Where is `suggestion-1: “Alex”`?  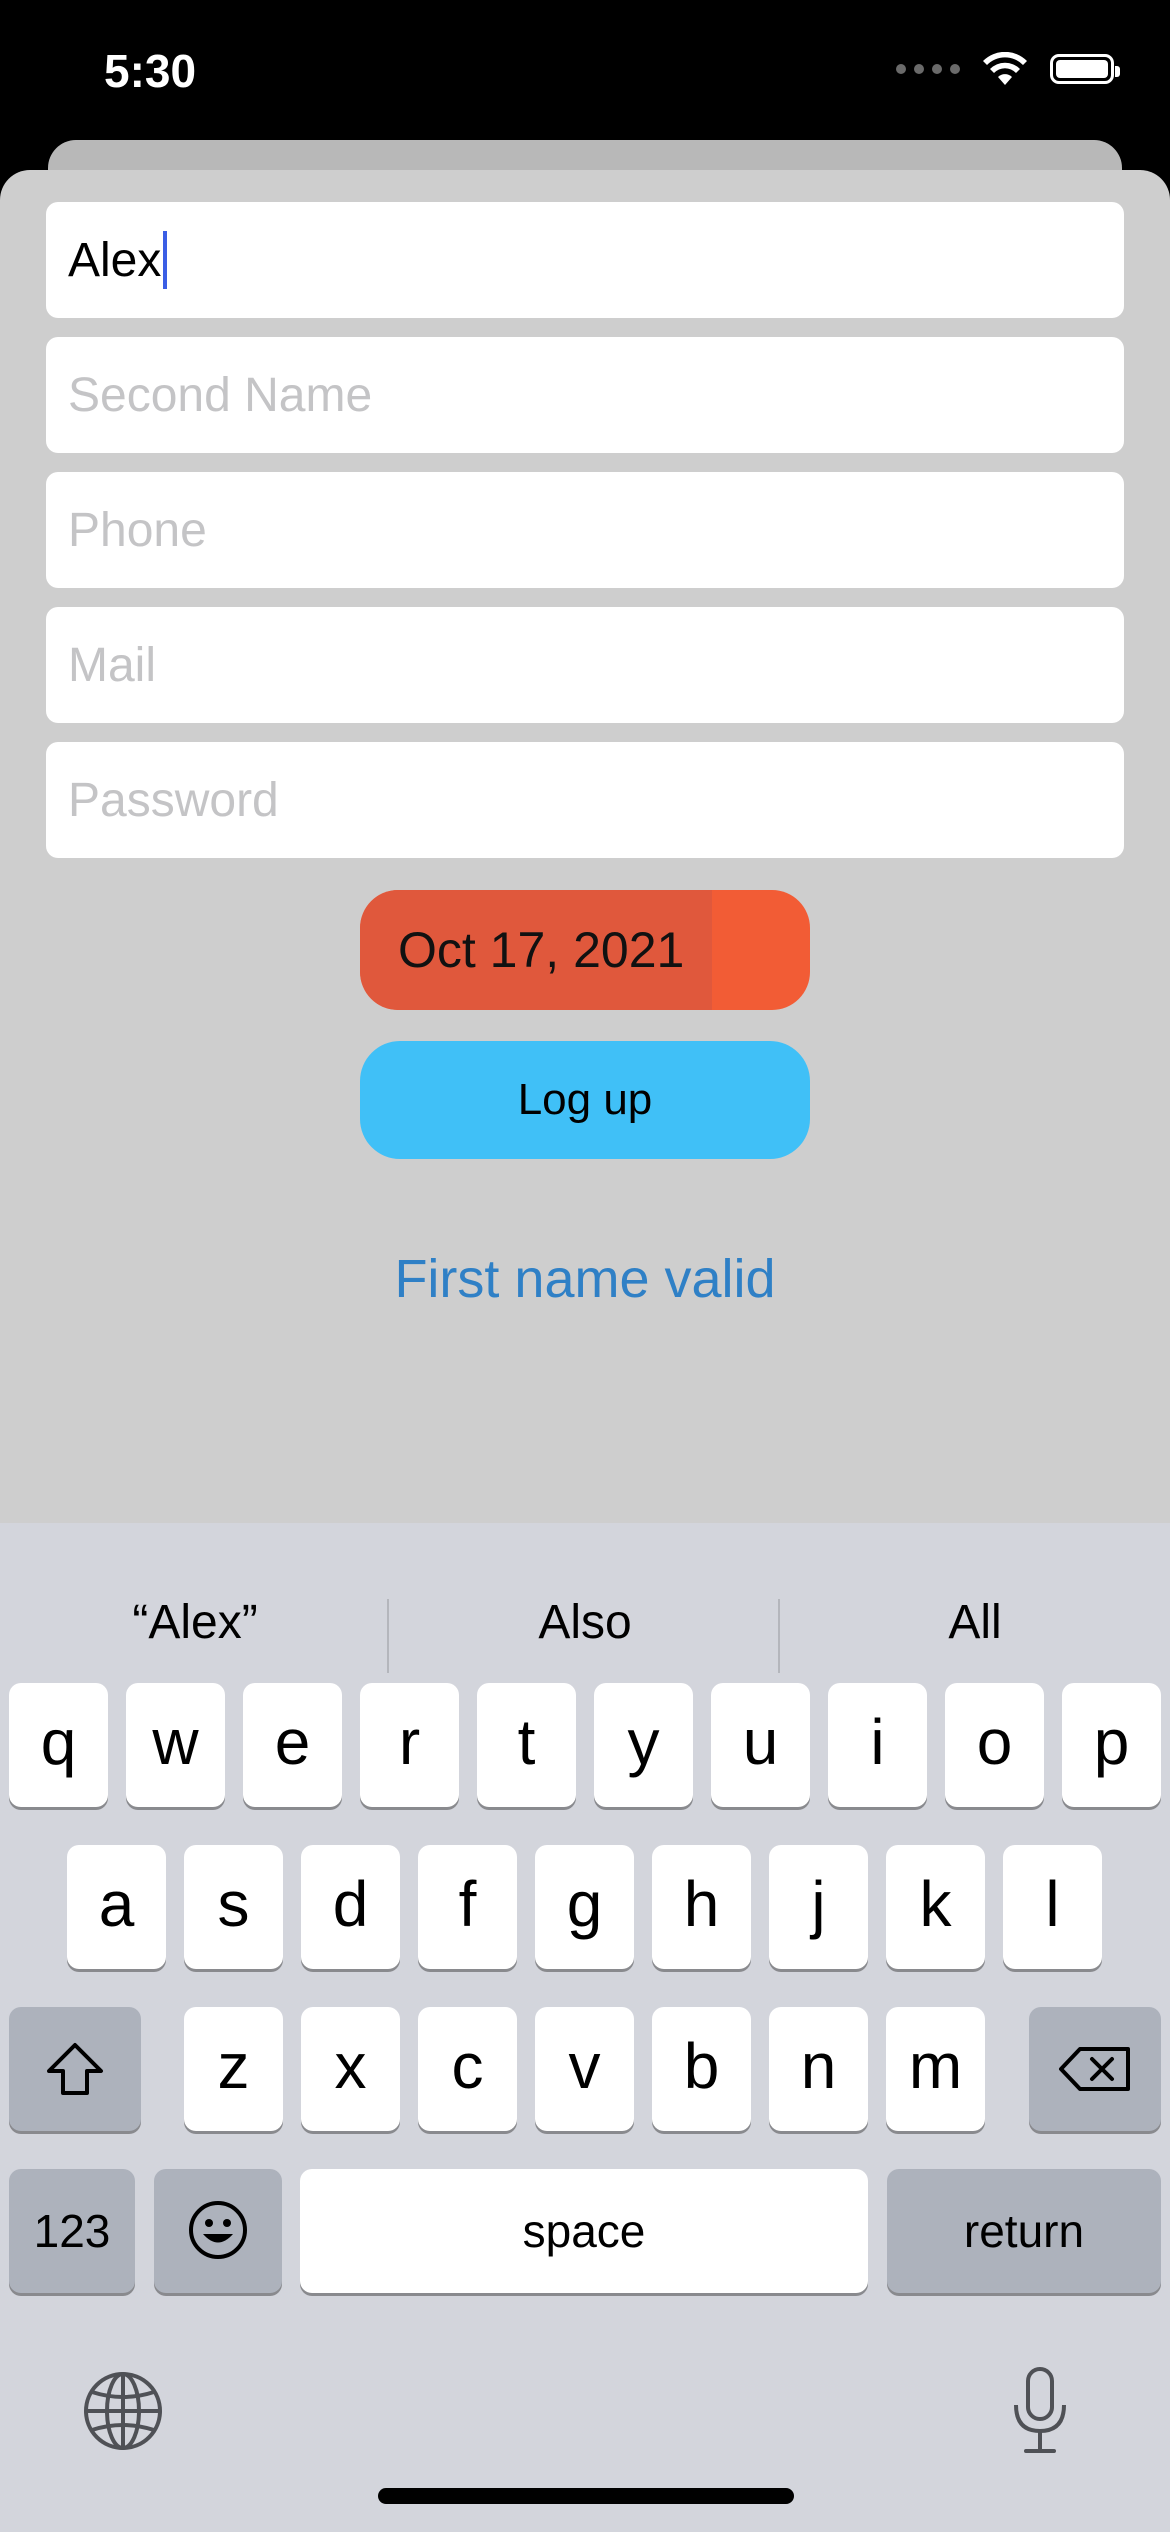
suggestion-1: “Alex” is located at coordinates (195, 1623).